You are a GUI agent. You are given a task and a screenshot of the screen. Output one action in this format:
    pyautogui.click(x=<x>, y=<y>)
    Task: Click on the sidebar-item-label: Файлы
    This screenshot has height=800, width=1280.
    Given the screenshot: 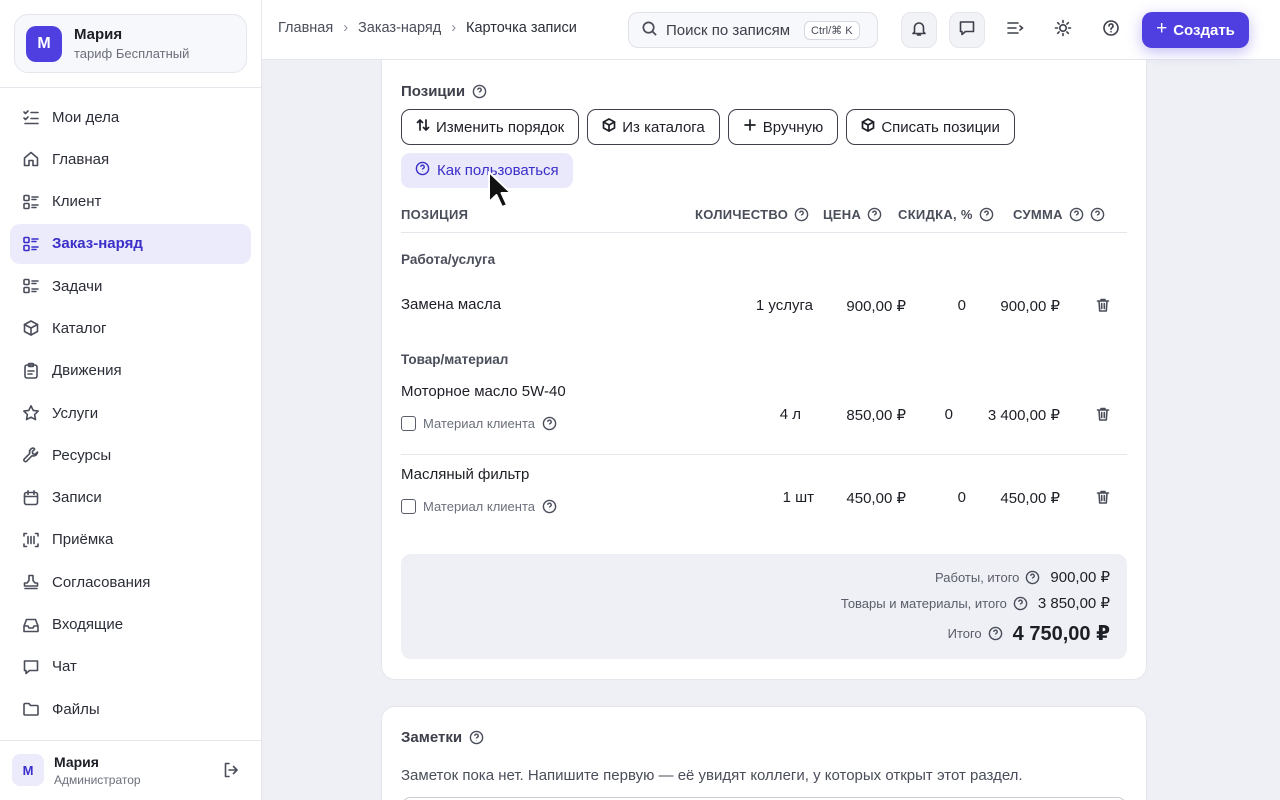 What is the action you would take?
    pyautogui.click(x=76, y=709)
    